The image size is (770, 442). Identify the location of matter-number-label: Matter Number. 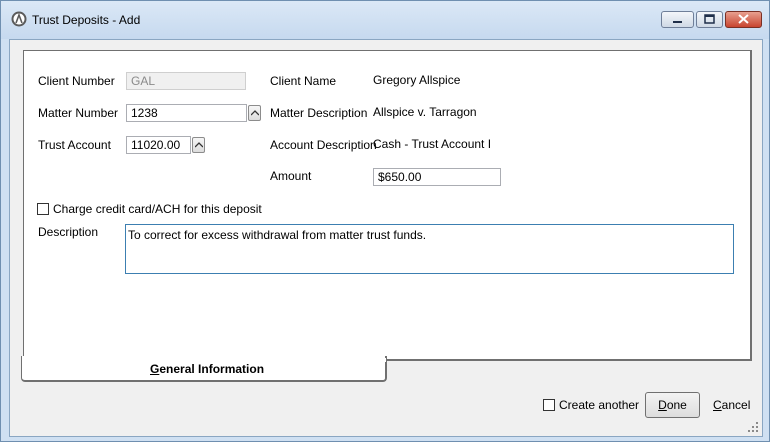
(78, 113).